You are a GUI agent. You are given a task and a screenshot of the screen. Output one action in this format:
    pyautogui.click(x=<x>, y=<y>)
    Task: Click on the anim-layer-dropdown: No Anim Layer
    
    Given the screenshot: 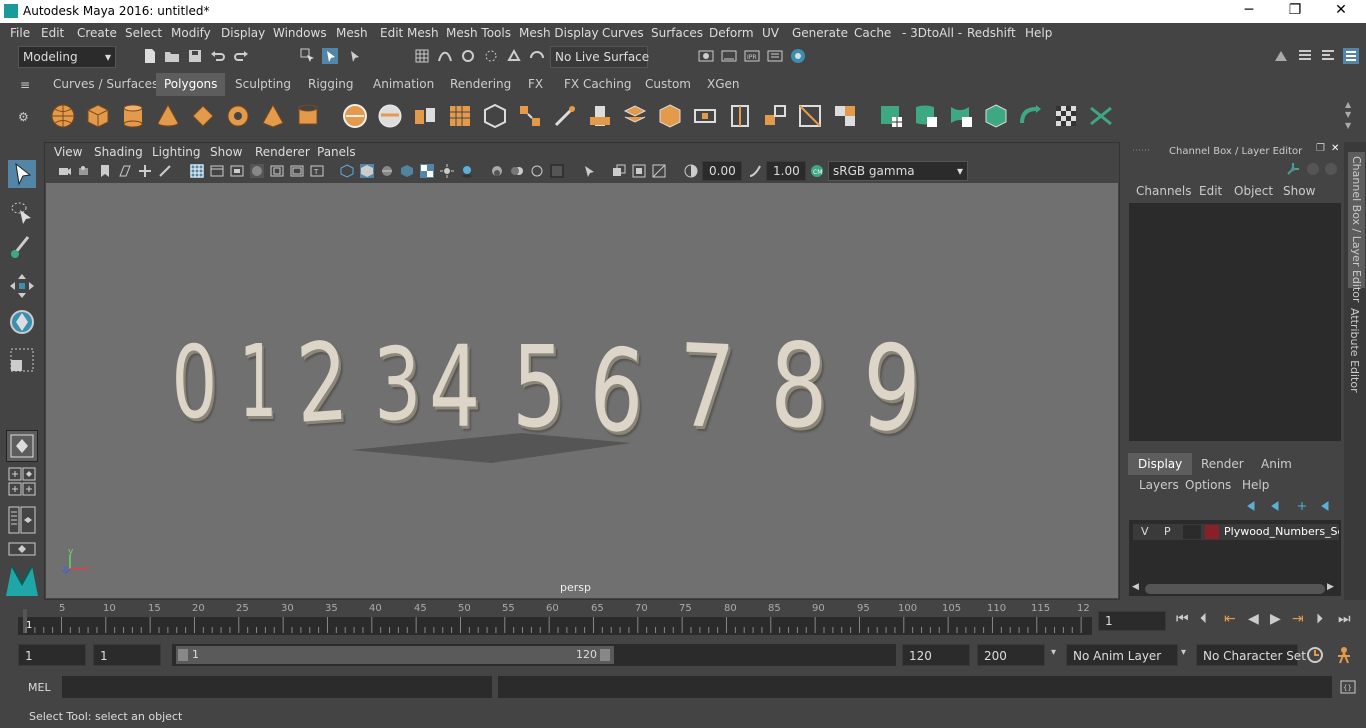 What is the action you would take?
    pyautogui.click(x=1122, y=655)
    